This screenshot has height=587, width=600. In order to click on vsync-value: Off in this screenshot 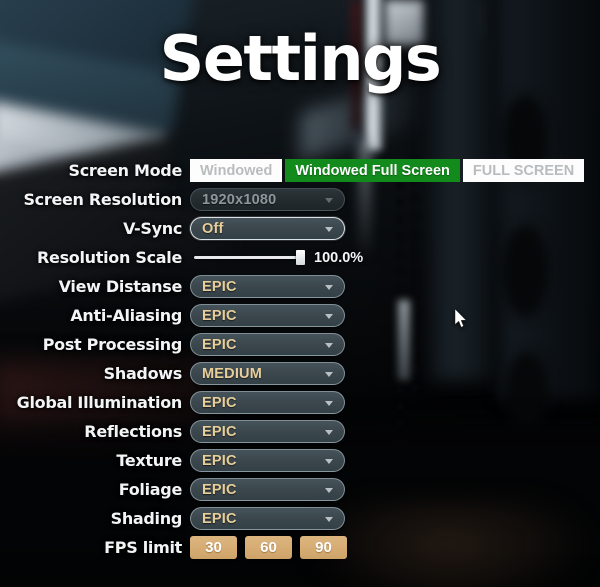, I will do `click(213, 228)`.